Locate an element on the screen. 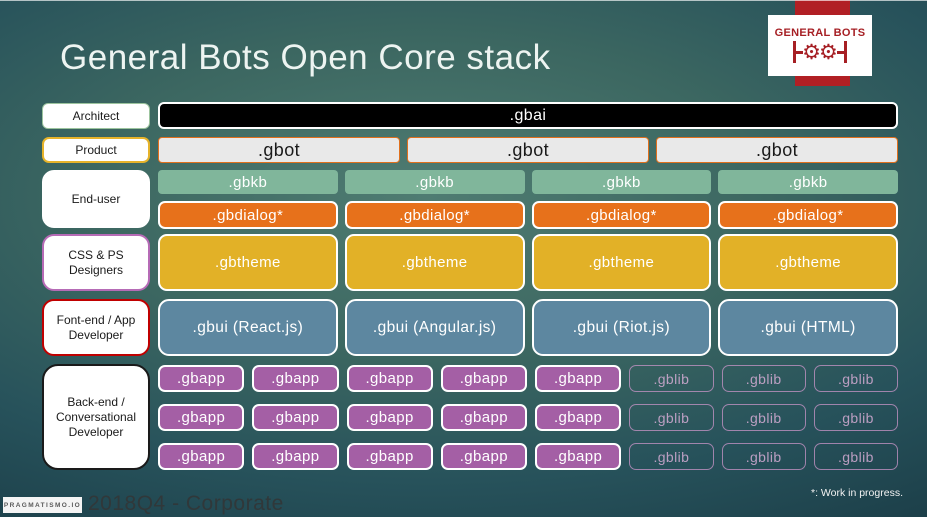 This screenshot has height=517, width=927. box-gbdialog-4: .gbdialog* is located at coordinates (808, 215).